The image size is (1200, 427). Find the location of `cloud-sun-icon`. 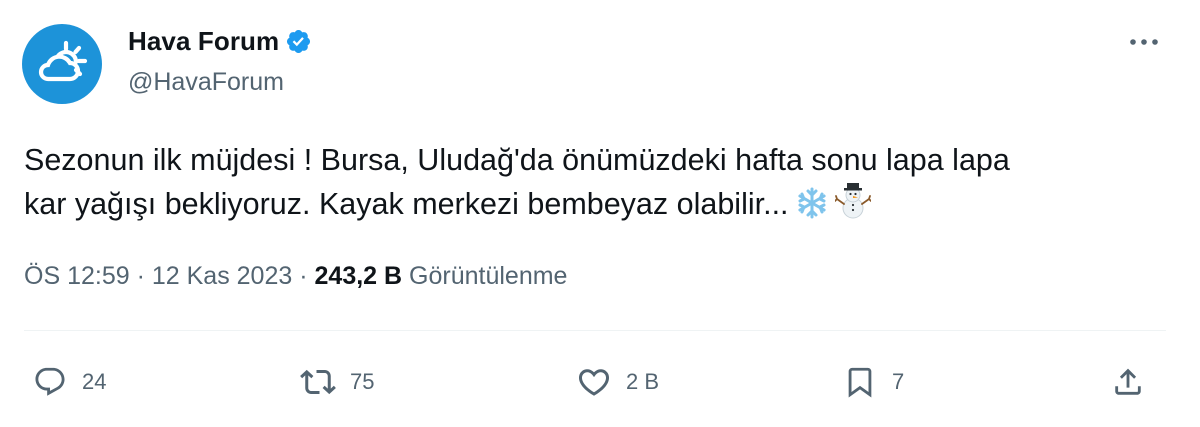

cloud-sun-icon is located at coordinates (63, 61).